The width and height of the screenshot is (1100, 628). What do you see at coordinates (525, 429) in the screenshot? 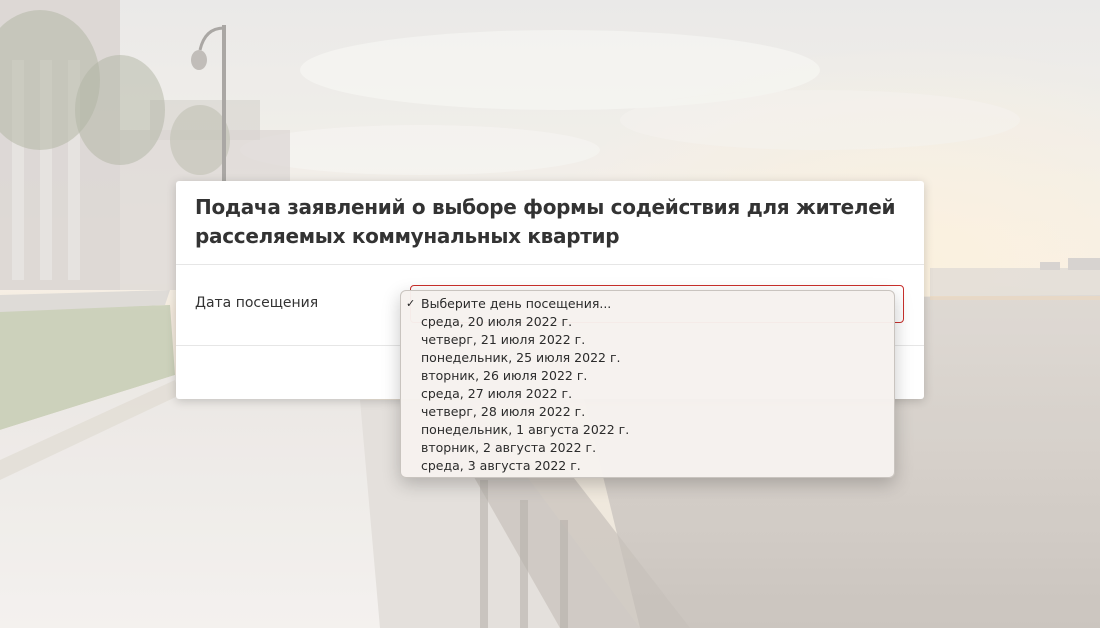
I see `option-label: понедельник, 1 августа 2022 г.` at bounding box center [525, 429].